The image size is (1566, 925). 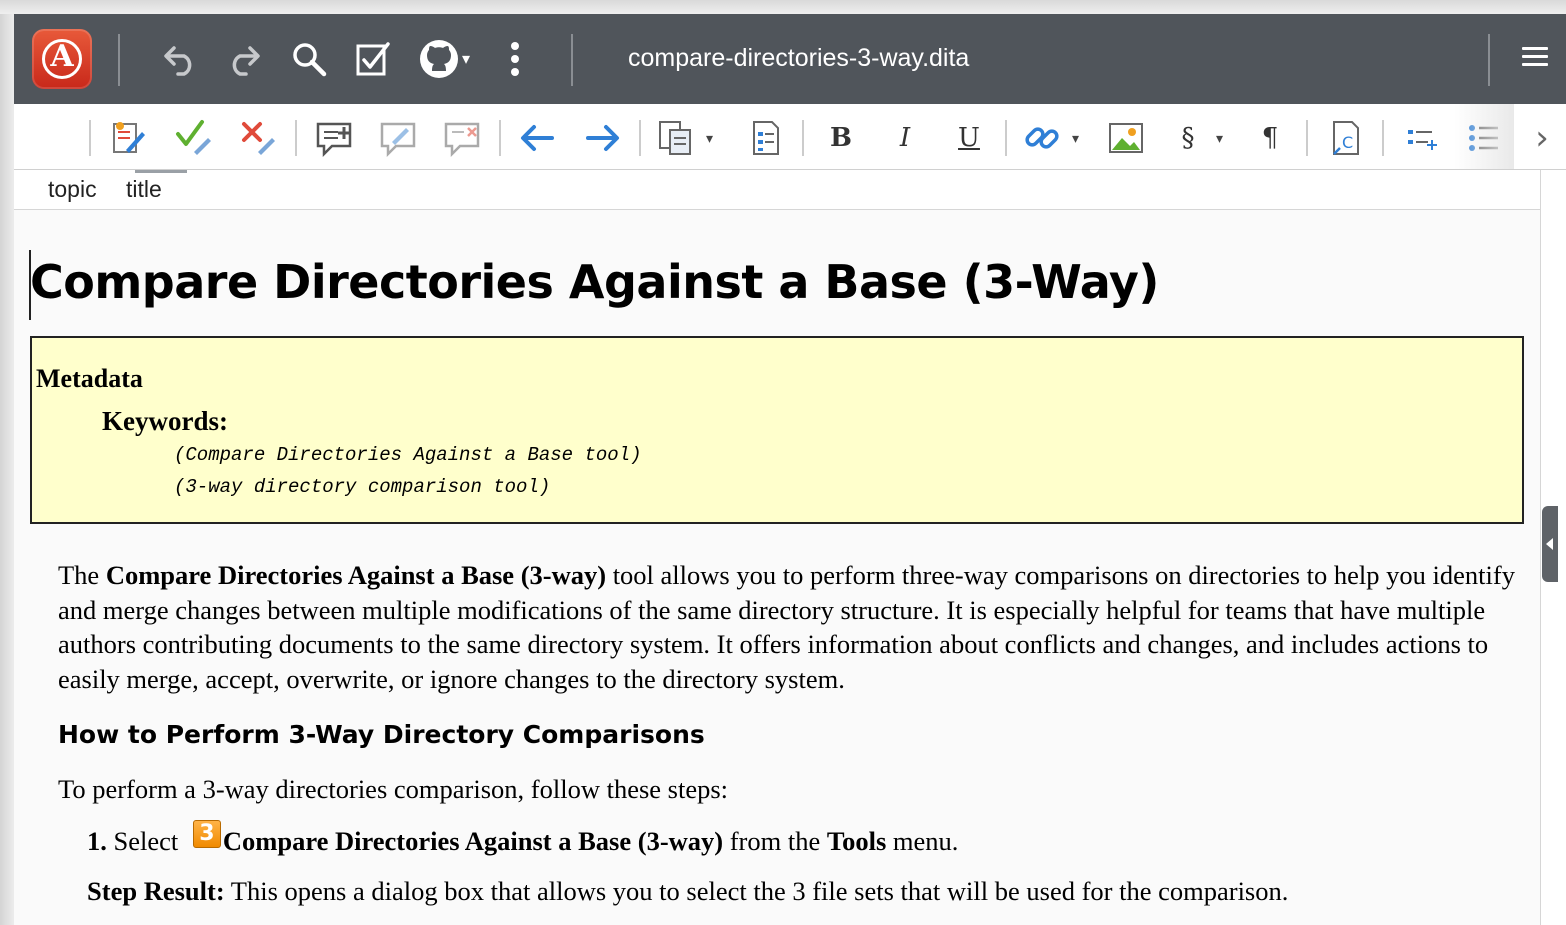 I want to click on section-label: §, so click(x=1188, y=138).